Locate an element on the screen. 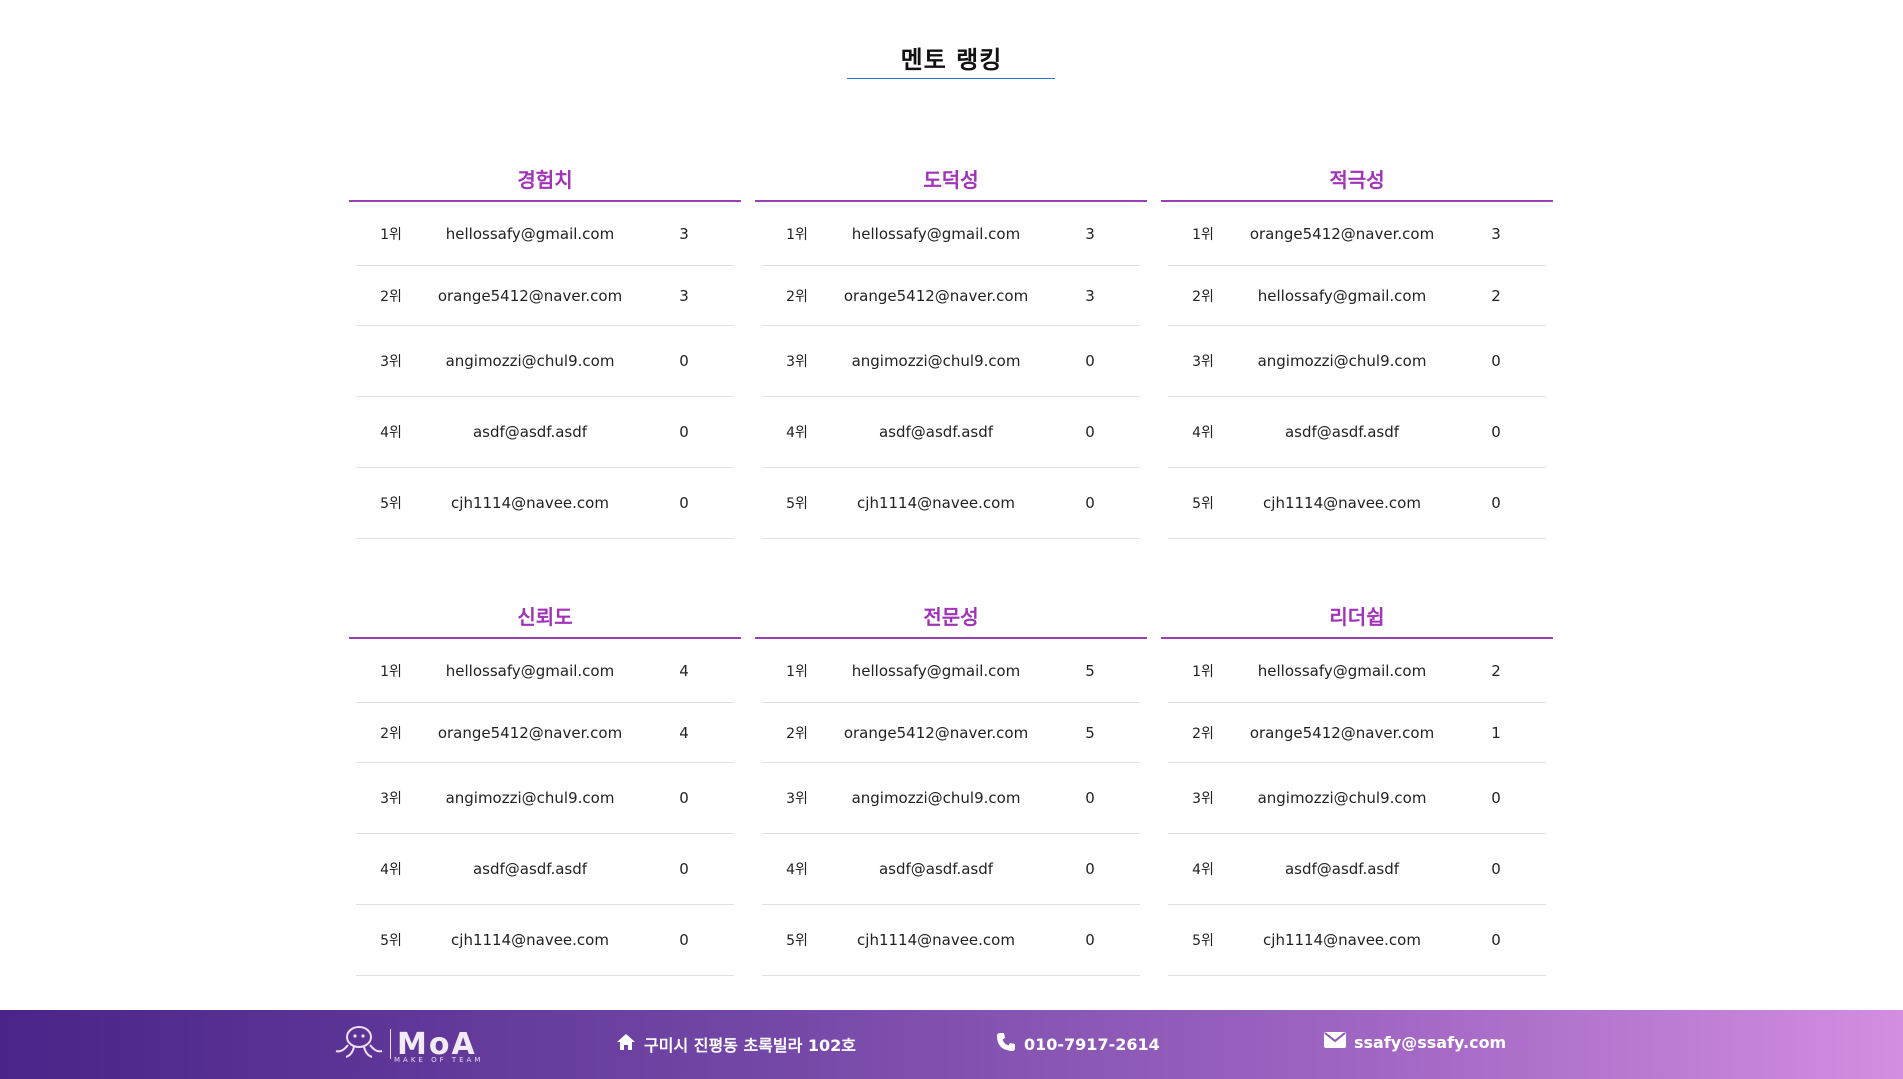 The height and width of the screenshot is (1079, 1903). footer-phone: 010-7917-2614 is located at coordinates (1078, 1044).